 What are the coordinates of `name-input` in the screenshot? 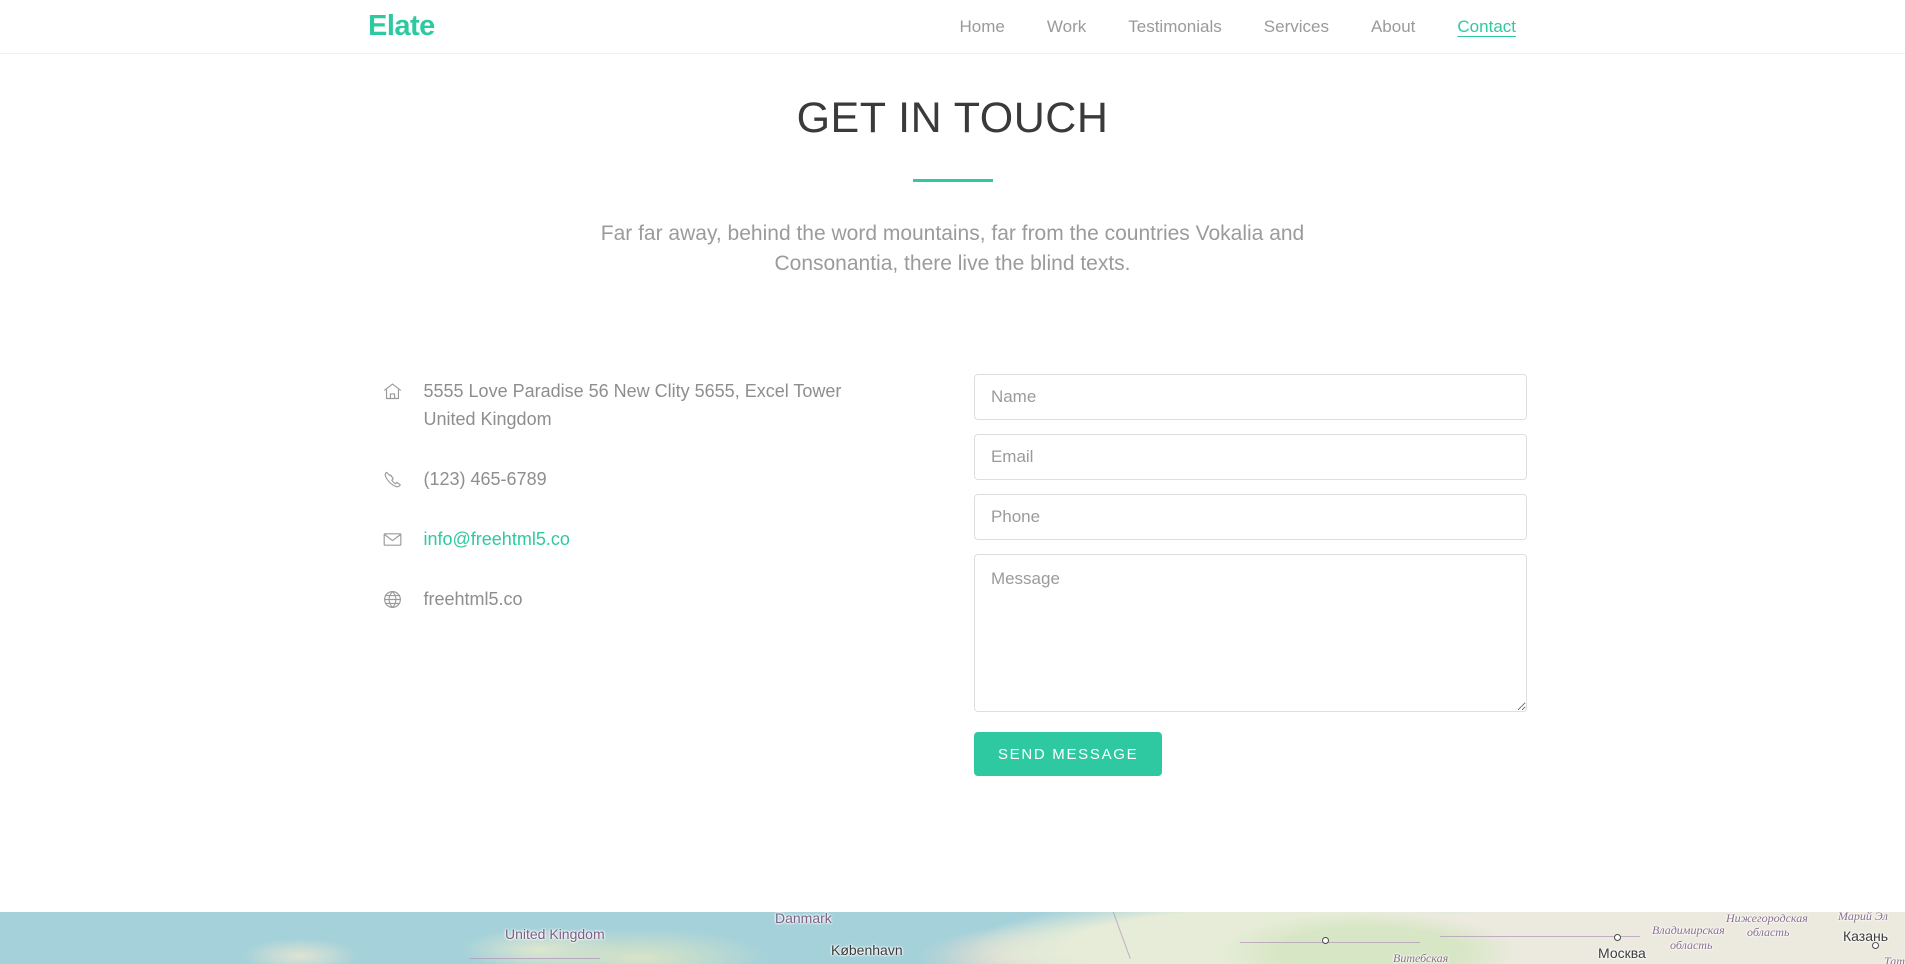 It's located at (1250, 397).